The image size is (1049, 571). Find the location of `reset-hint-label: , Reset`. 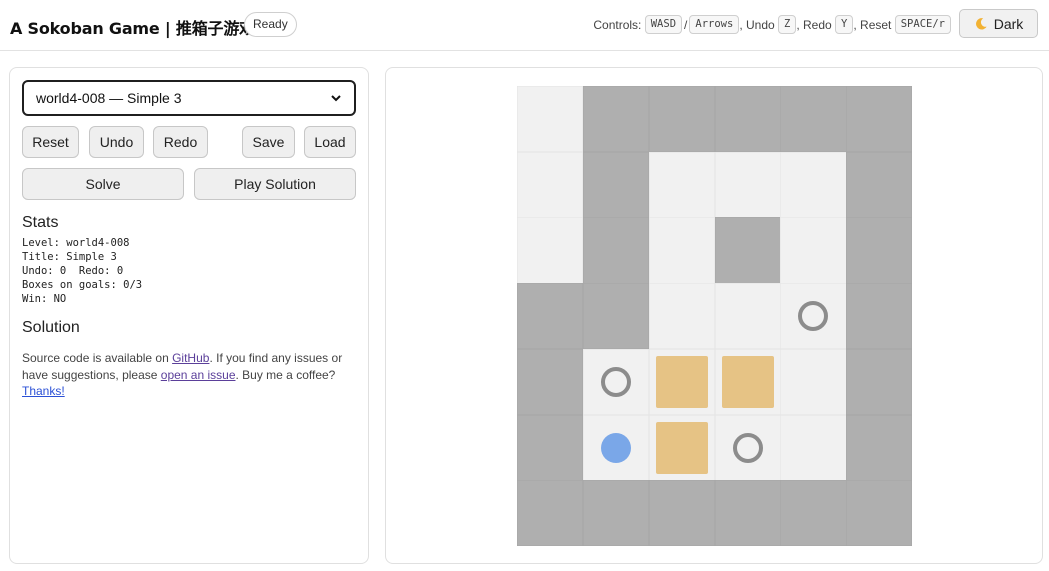

reset-hint-label: , Reset is located at coordinates (872, 24).